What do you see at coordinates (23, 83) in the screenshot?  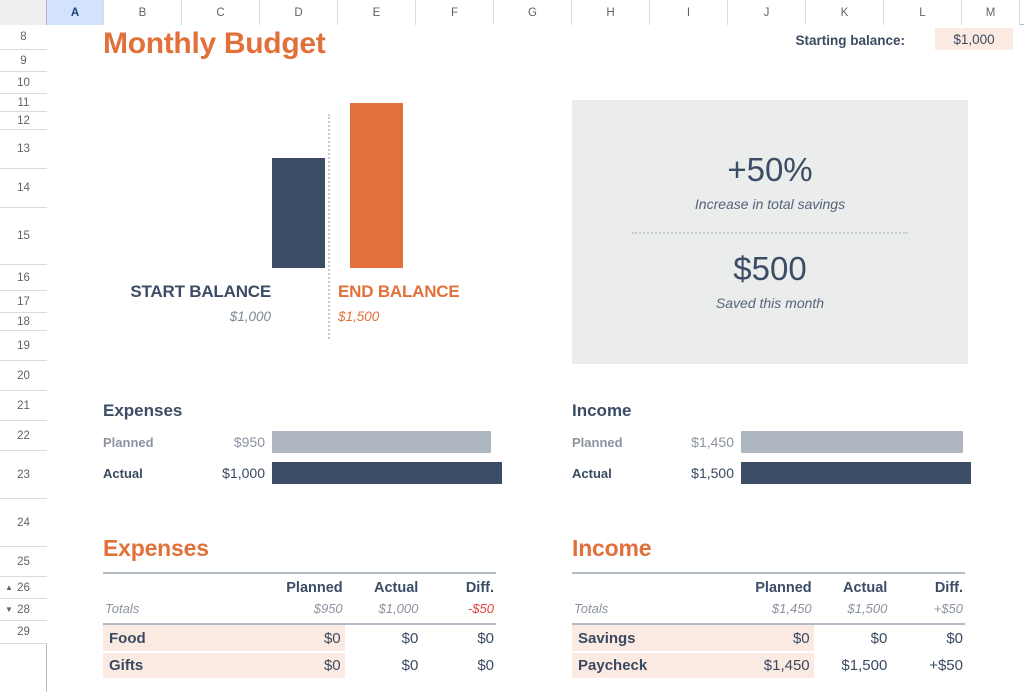 I see `row-header-10: 10` at bounding box center [23, 83].